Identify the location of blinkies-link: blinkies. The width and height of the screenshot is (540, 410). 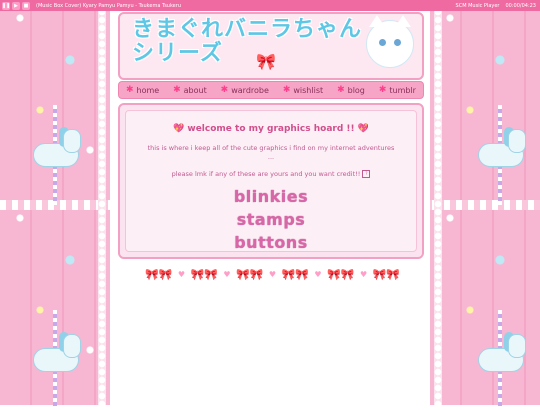
(271, 196).